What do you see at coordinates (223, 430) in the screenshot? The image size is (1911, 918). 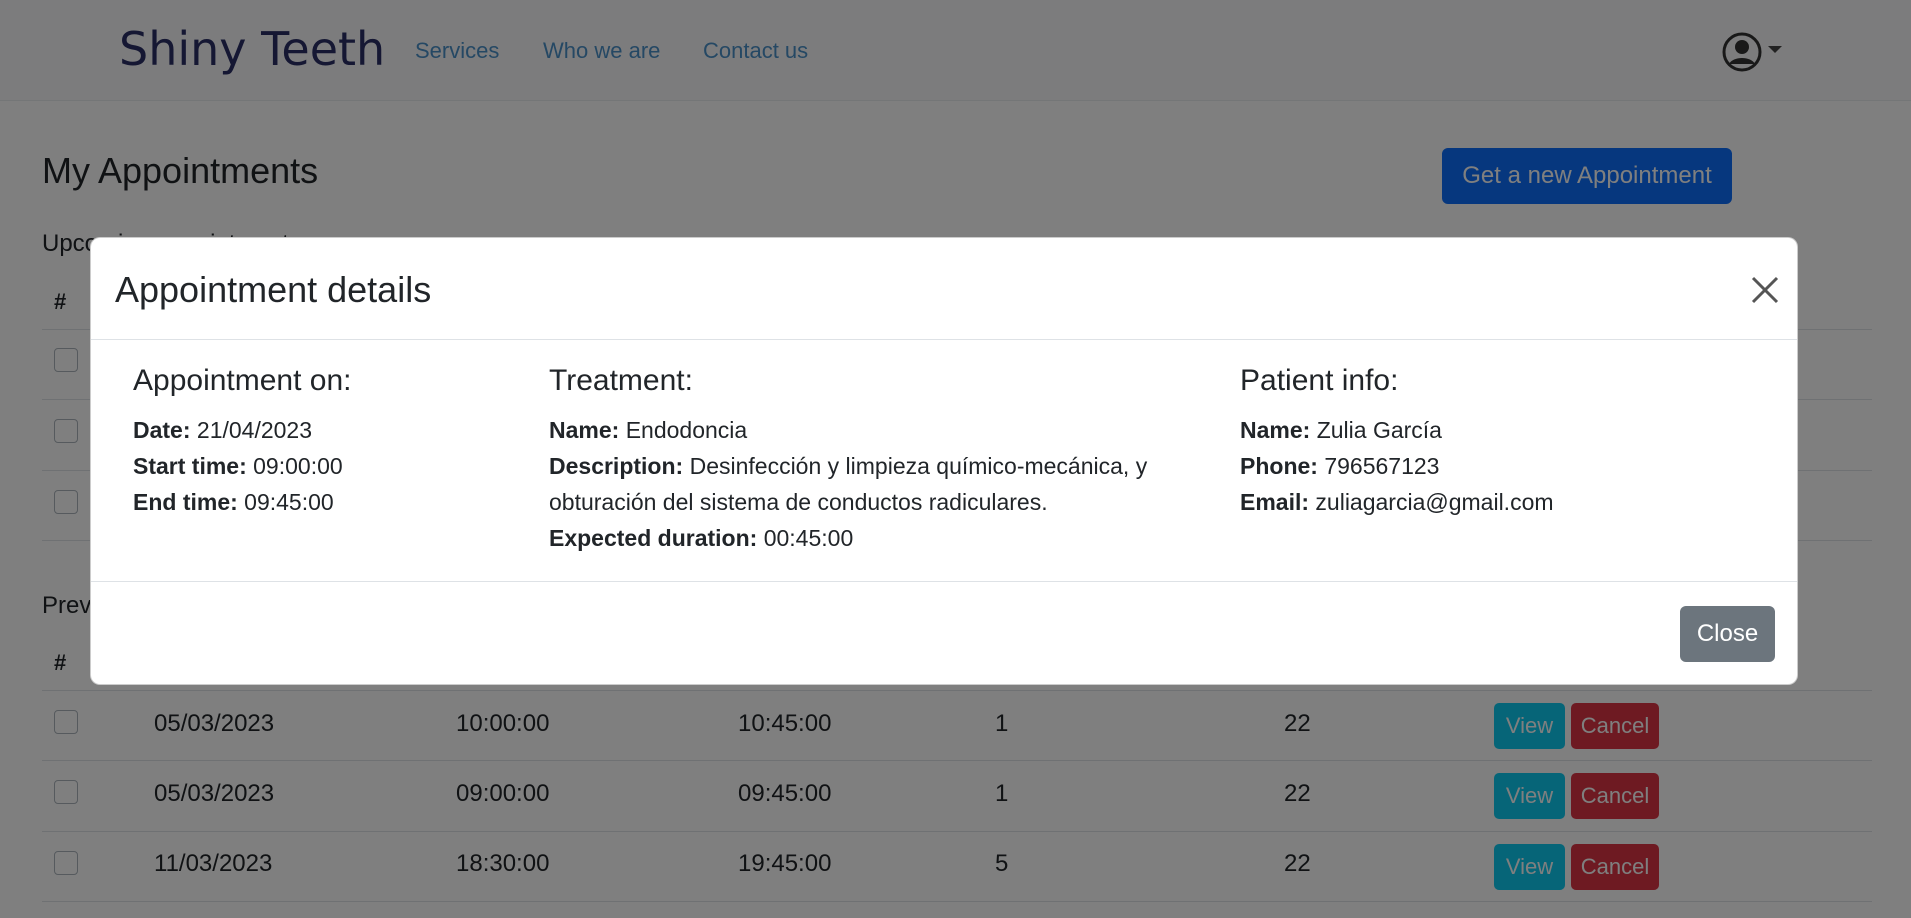 I see `appointment-date: Date: 21/04/2023` at bounding box center [223, 430].